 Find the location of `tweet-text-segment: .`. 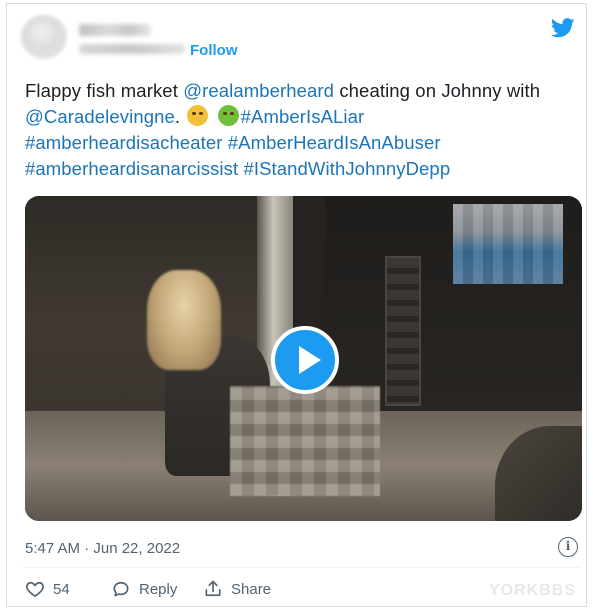

tweet-text-segment: . is located at coordinates (180, 116).